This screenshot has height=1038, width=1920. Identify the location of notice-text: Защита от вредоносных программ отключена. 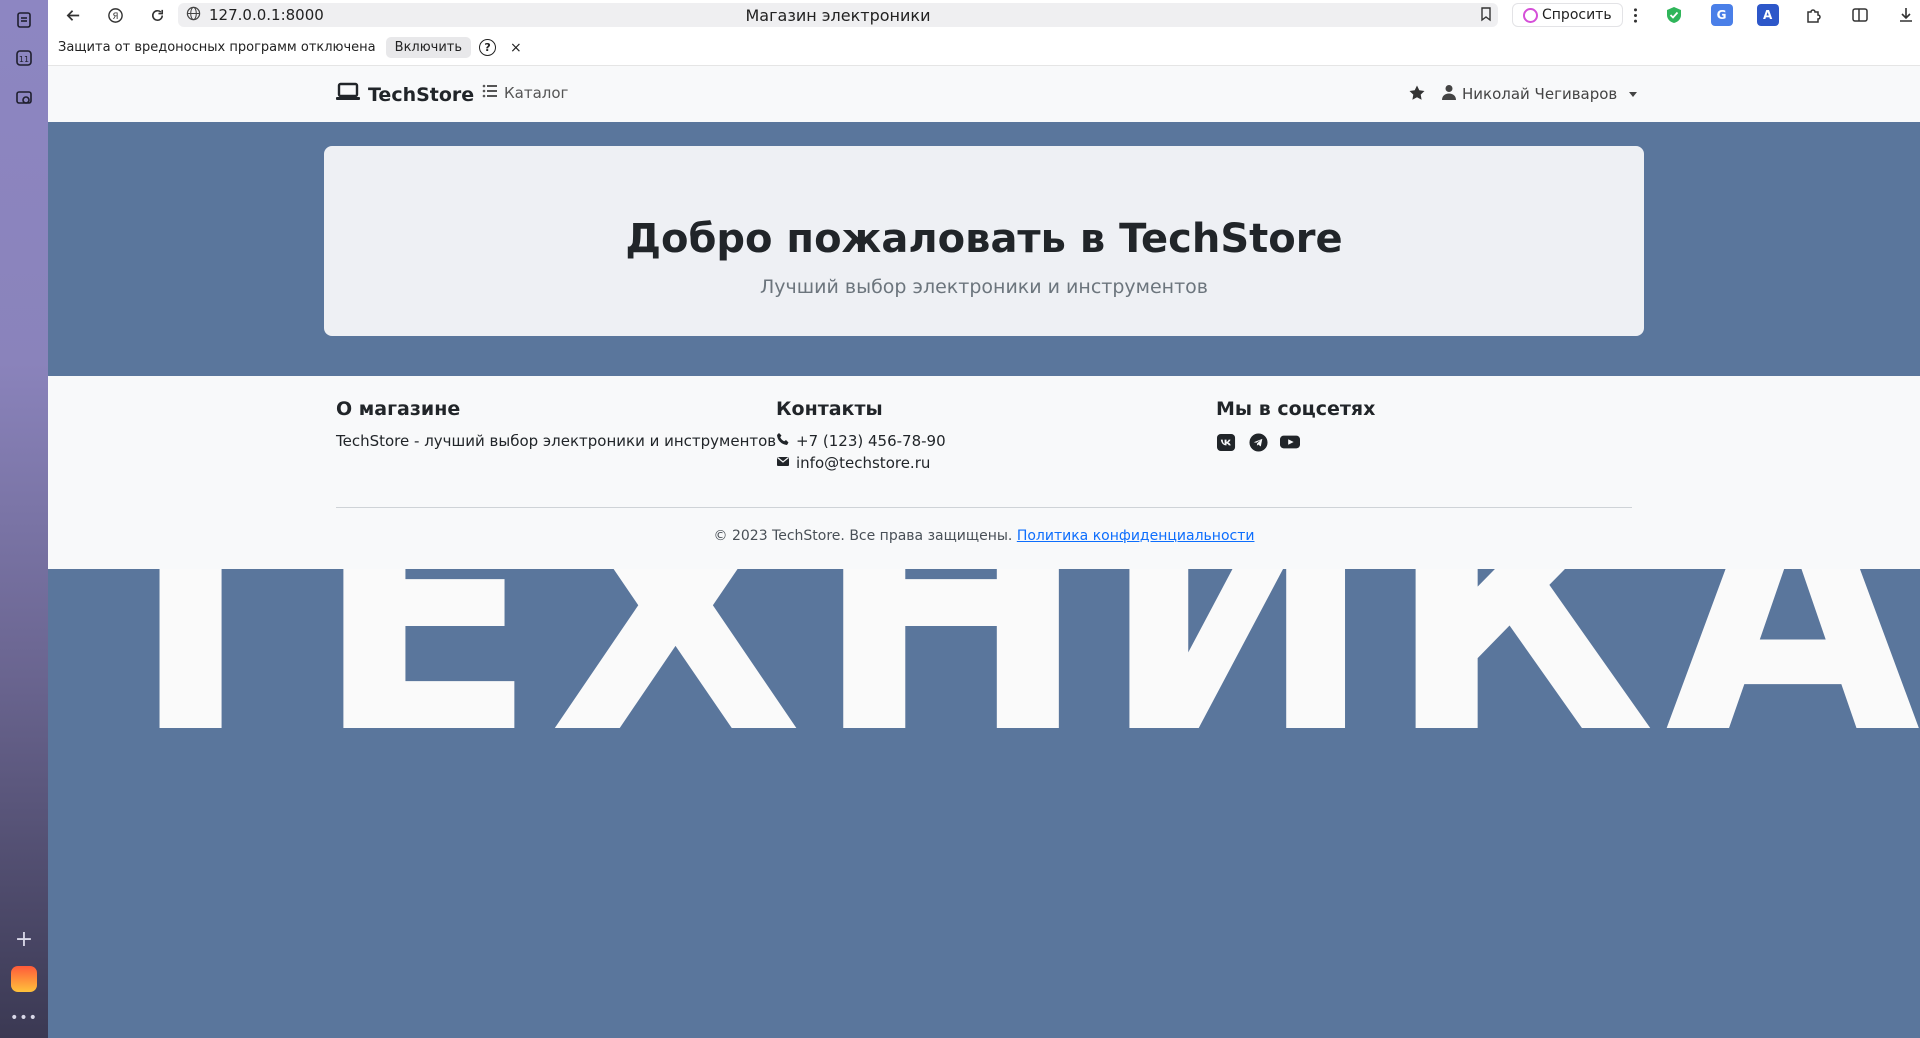
(217, 47).